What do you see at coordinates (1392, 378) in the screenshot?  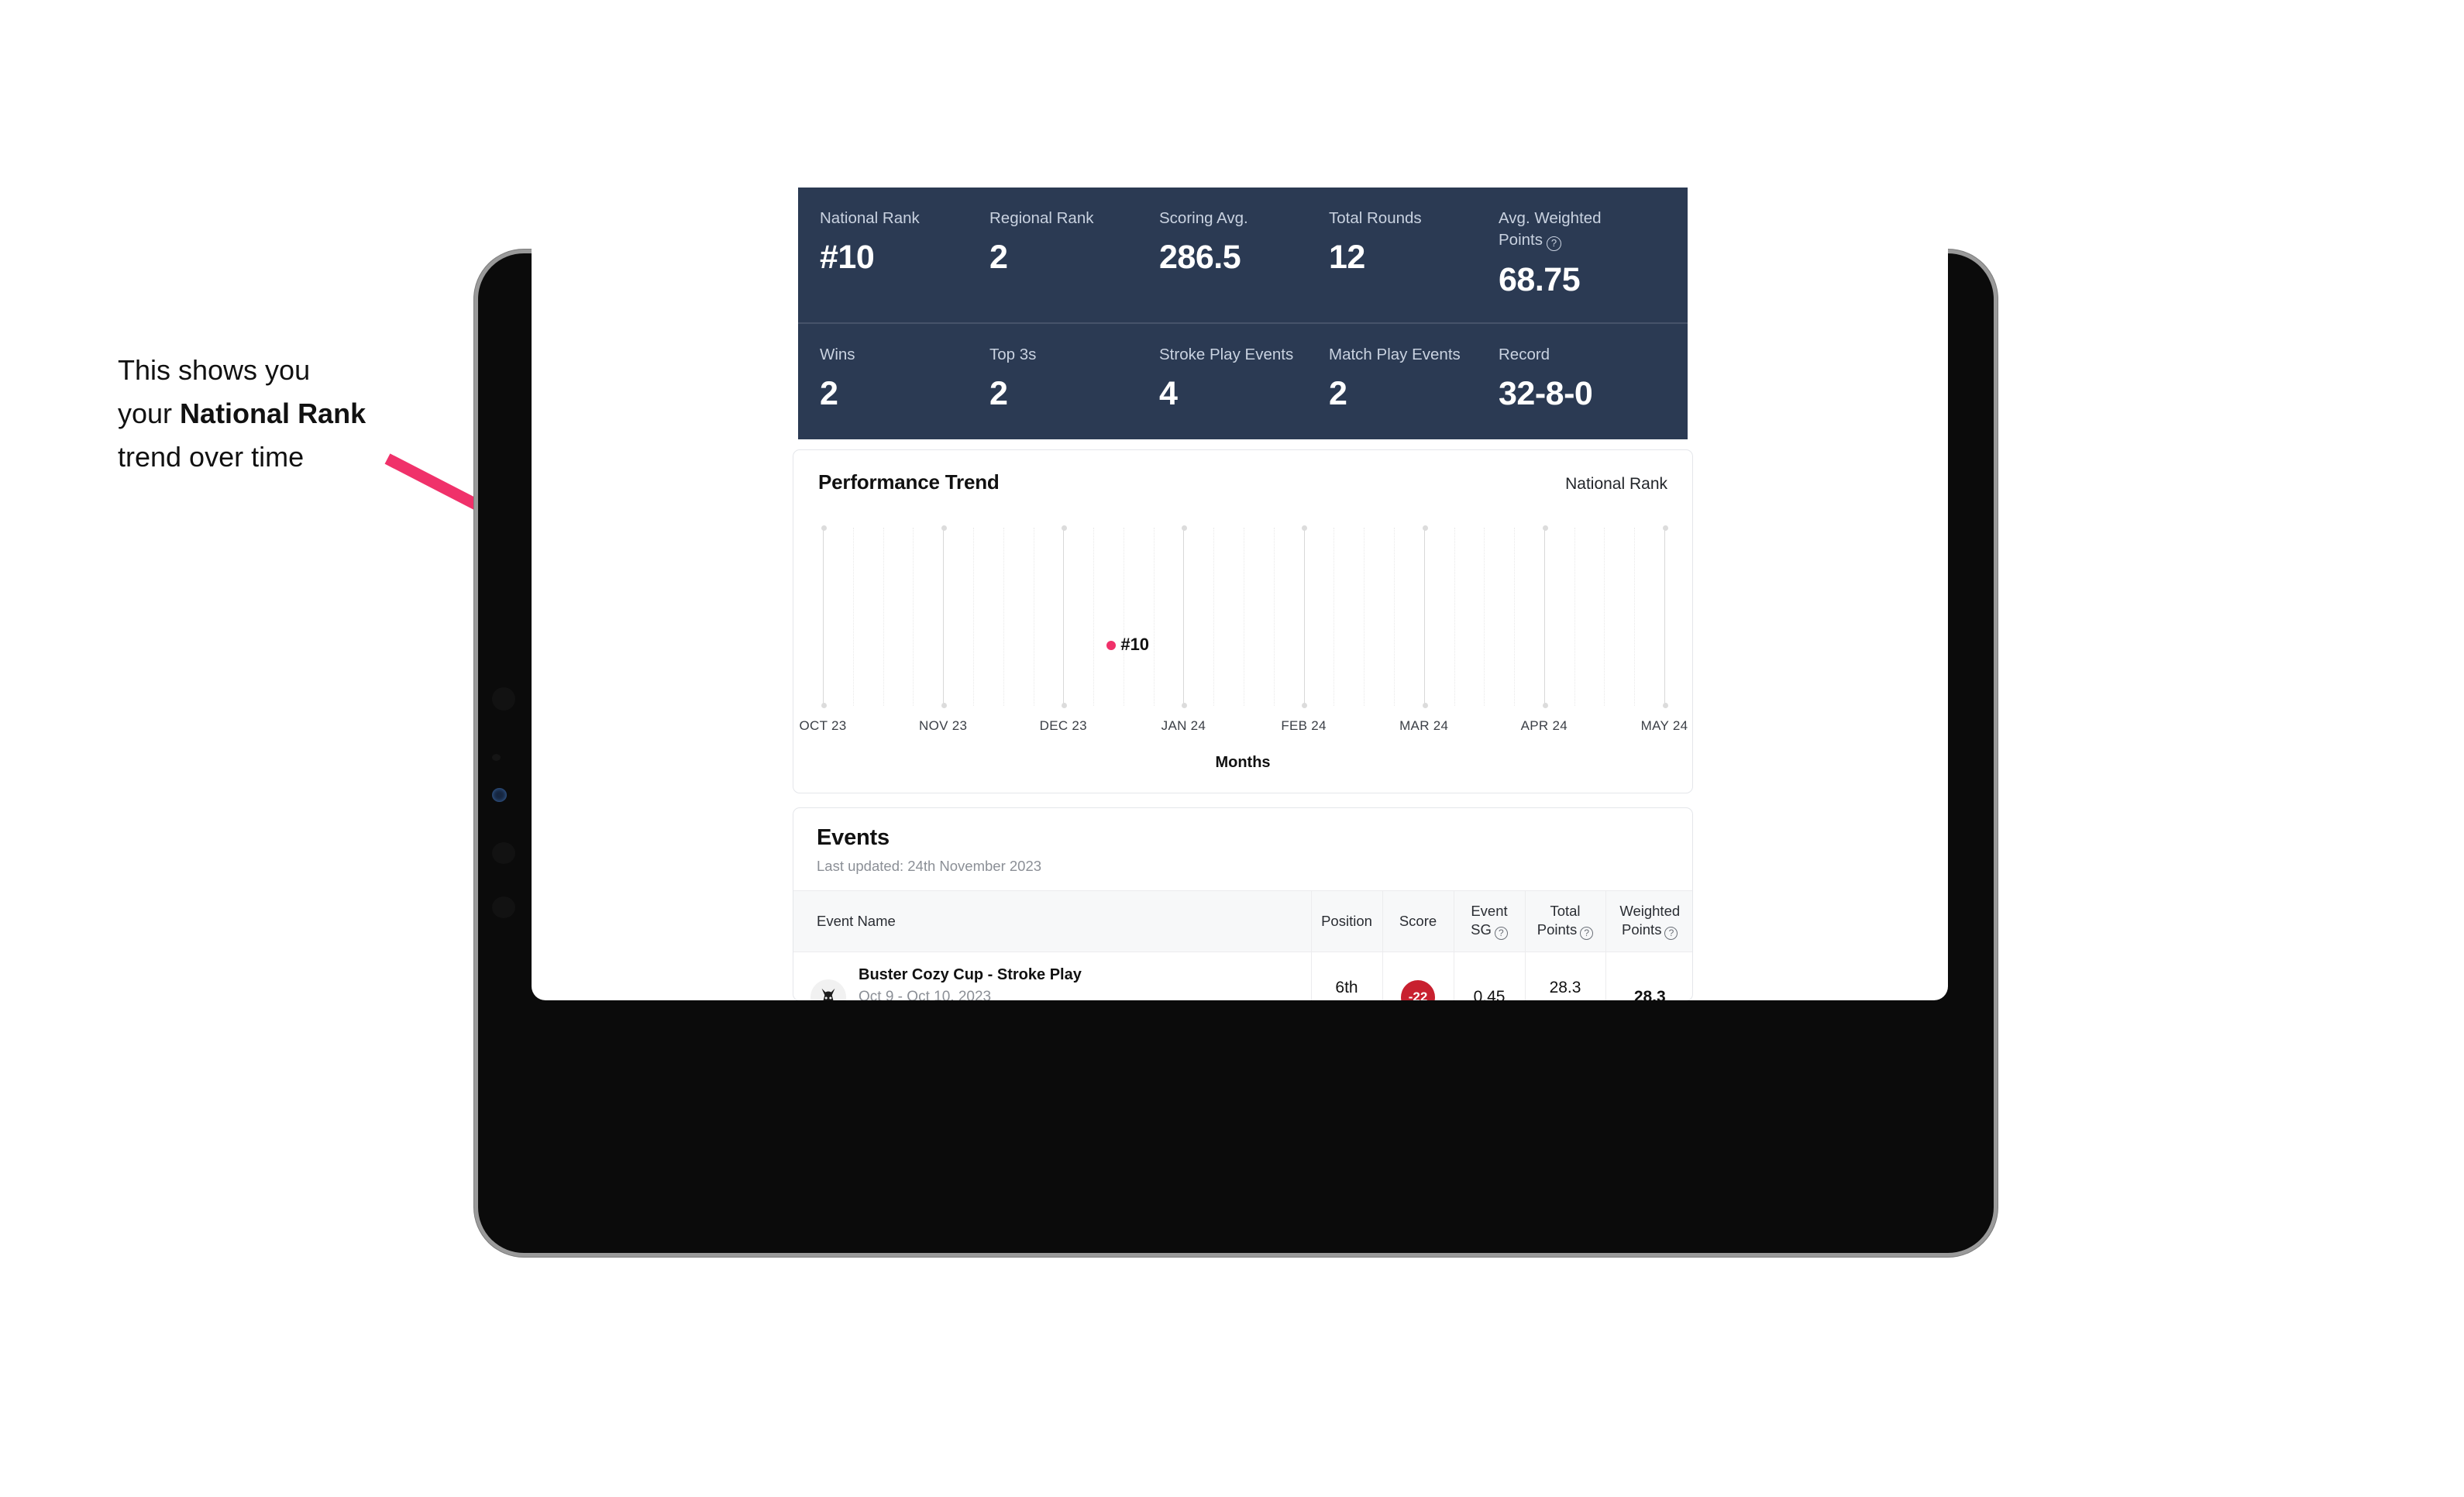 I see `stat-match-play-events: Match Play Events 2` at bounding box center [1392, 378].